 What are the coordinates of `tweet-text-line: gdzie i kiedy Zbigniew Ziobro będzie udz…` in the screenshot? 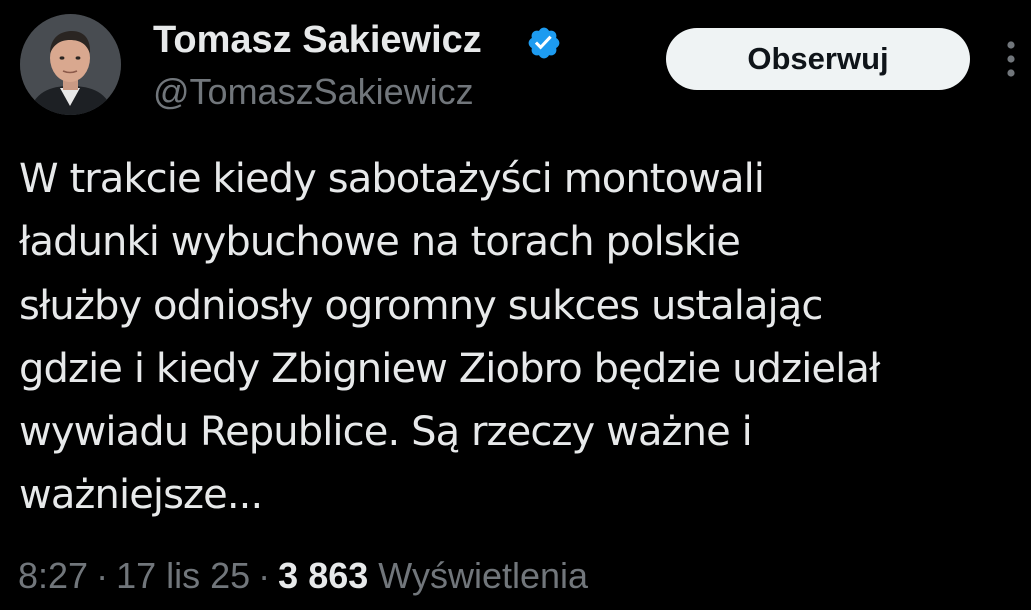 It's located at (449, 368).